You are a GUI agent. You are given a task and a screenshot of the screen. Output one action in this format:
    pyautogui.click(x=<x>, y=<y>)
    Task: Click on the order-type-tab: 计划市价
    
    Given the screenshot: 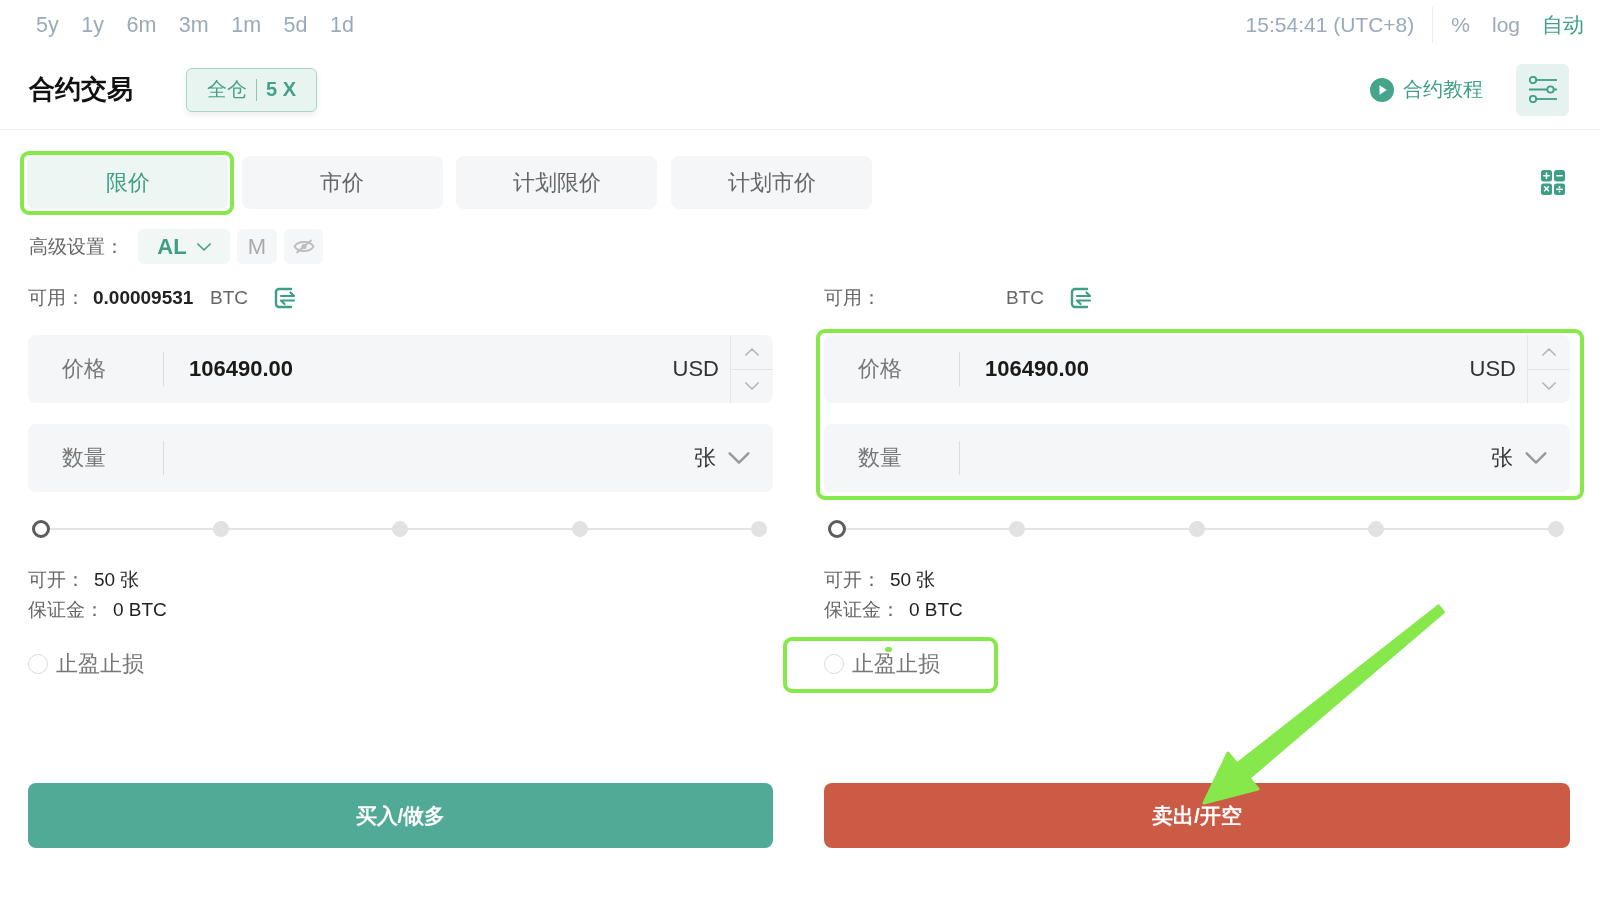 What is the action you would take?
    pyautogui.click(x=772, y=182)
    